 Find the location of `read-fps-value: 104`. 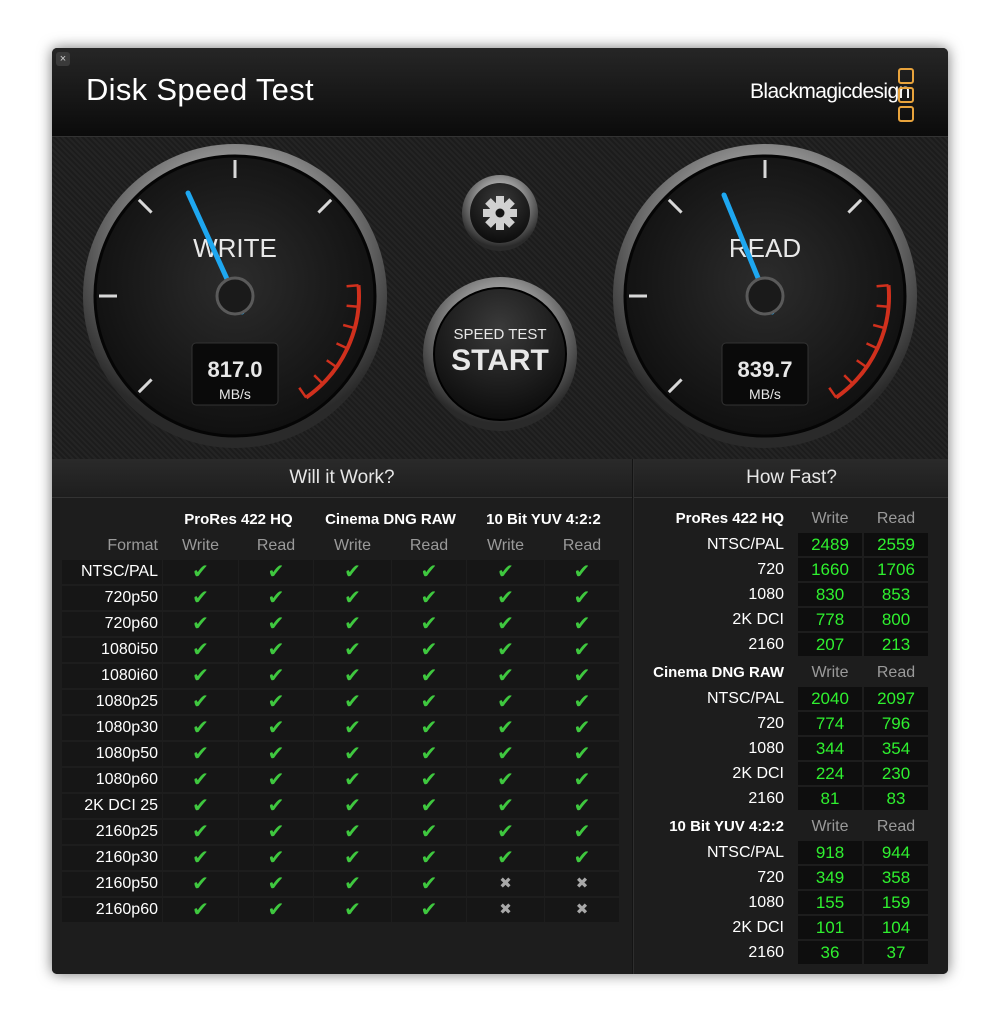

read-fps-value: 104 is located at coordinates (896, 927).